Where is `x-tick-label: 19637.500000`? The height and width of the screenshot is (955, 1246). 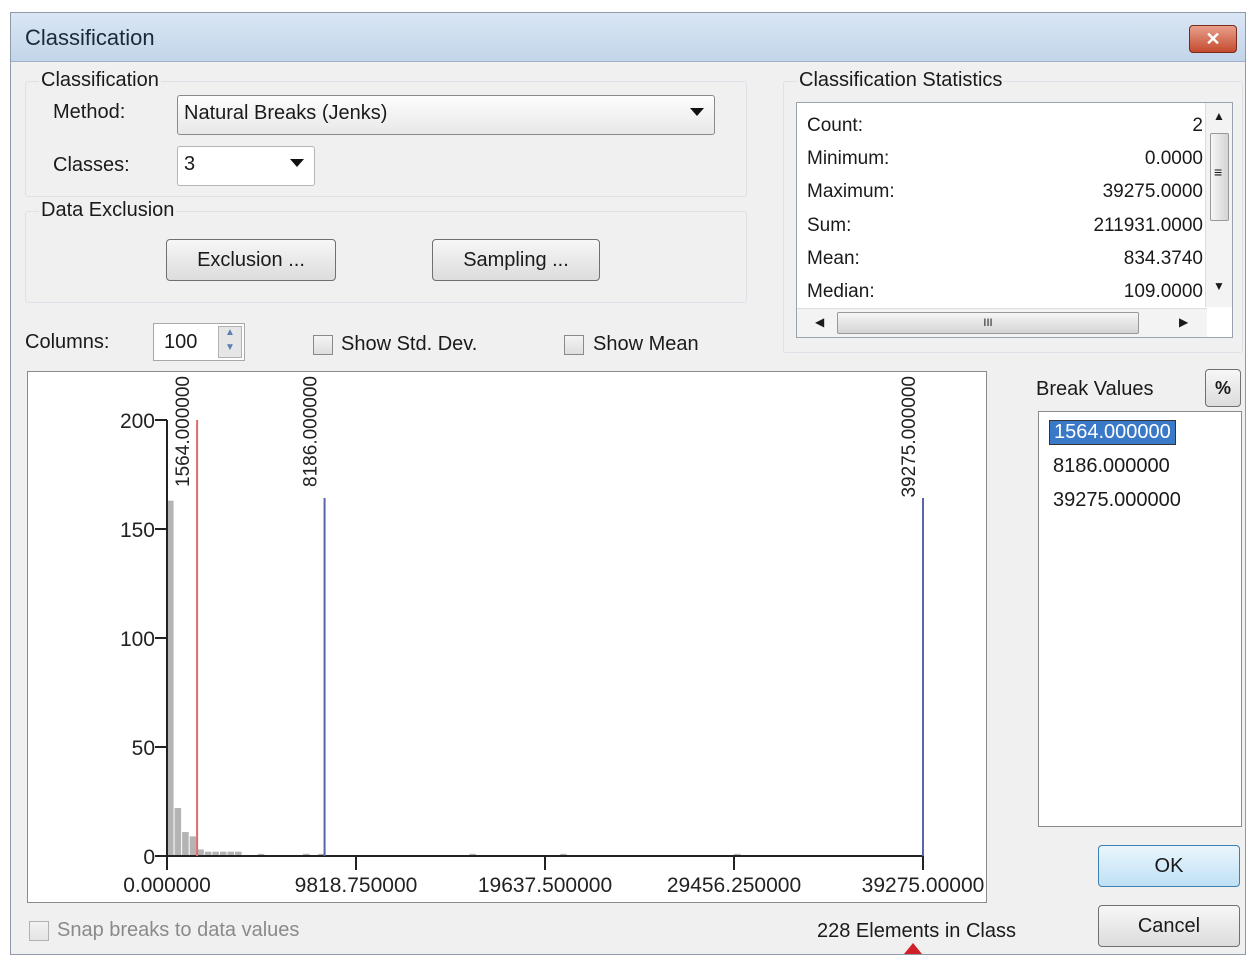 x-tick-label: 19637.500000 is located at coordinates (545, 885).